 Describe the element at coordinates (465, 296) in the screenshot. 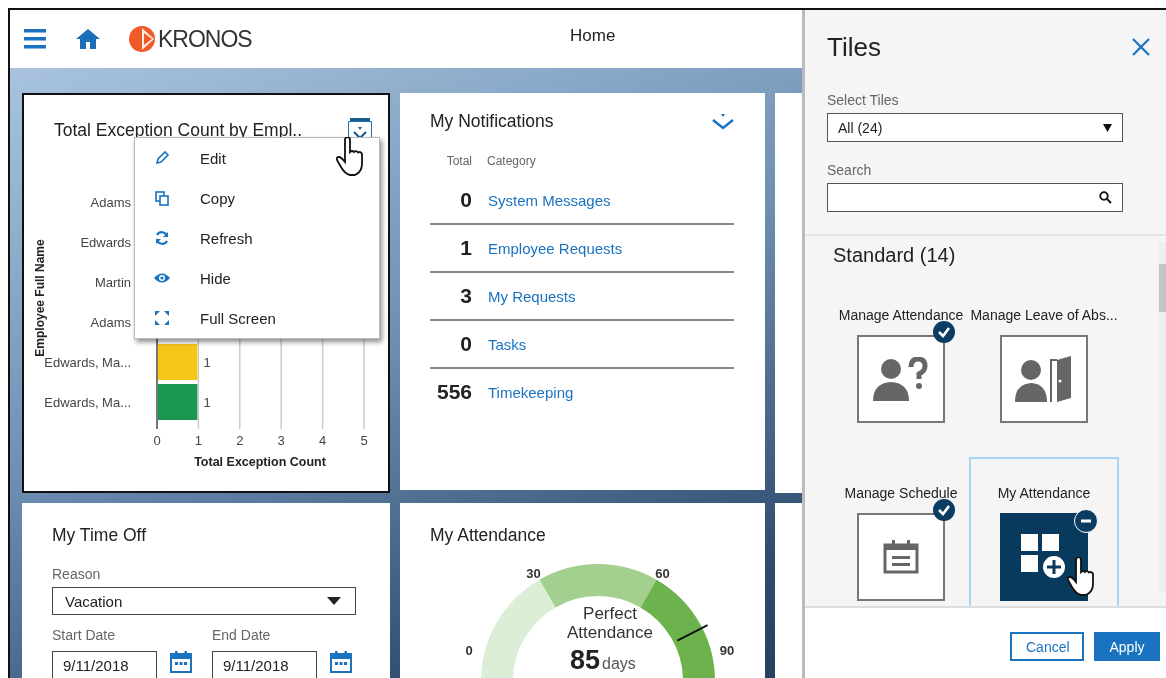

I see `notification-count: 3` at that location.